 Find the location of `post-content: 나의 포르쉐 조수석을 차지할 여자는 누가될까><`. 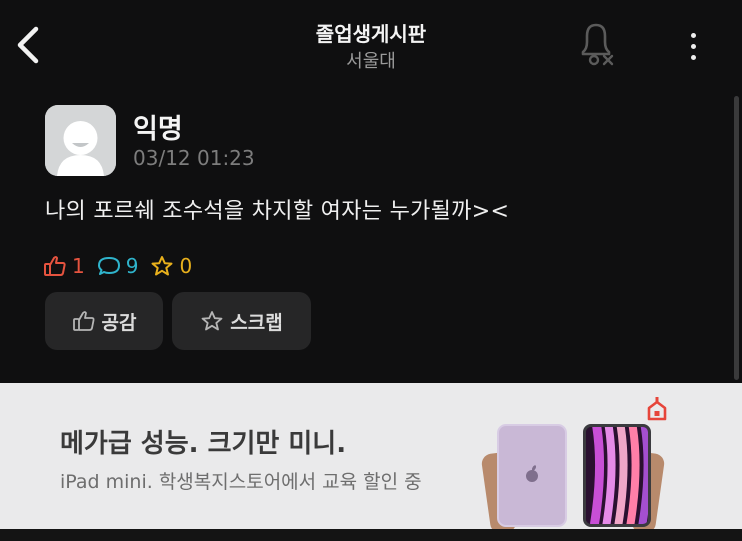

post-content: 나의 포르쉐 조수석을 차지할 여자는 누가될까>< is located at coordinates (277, 211).